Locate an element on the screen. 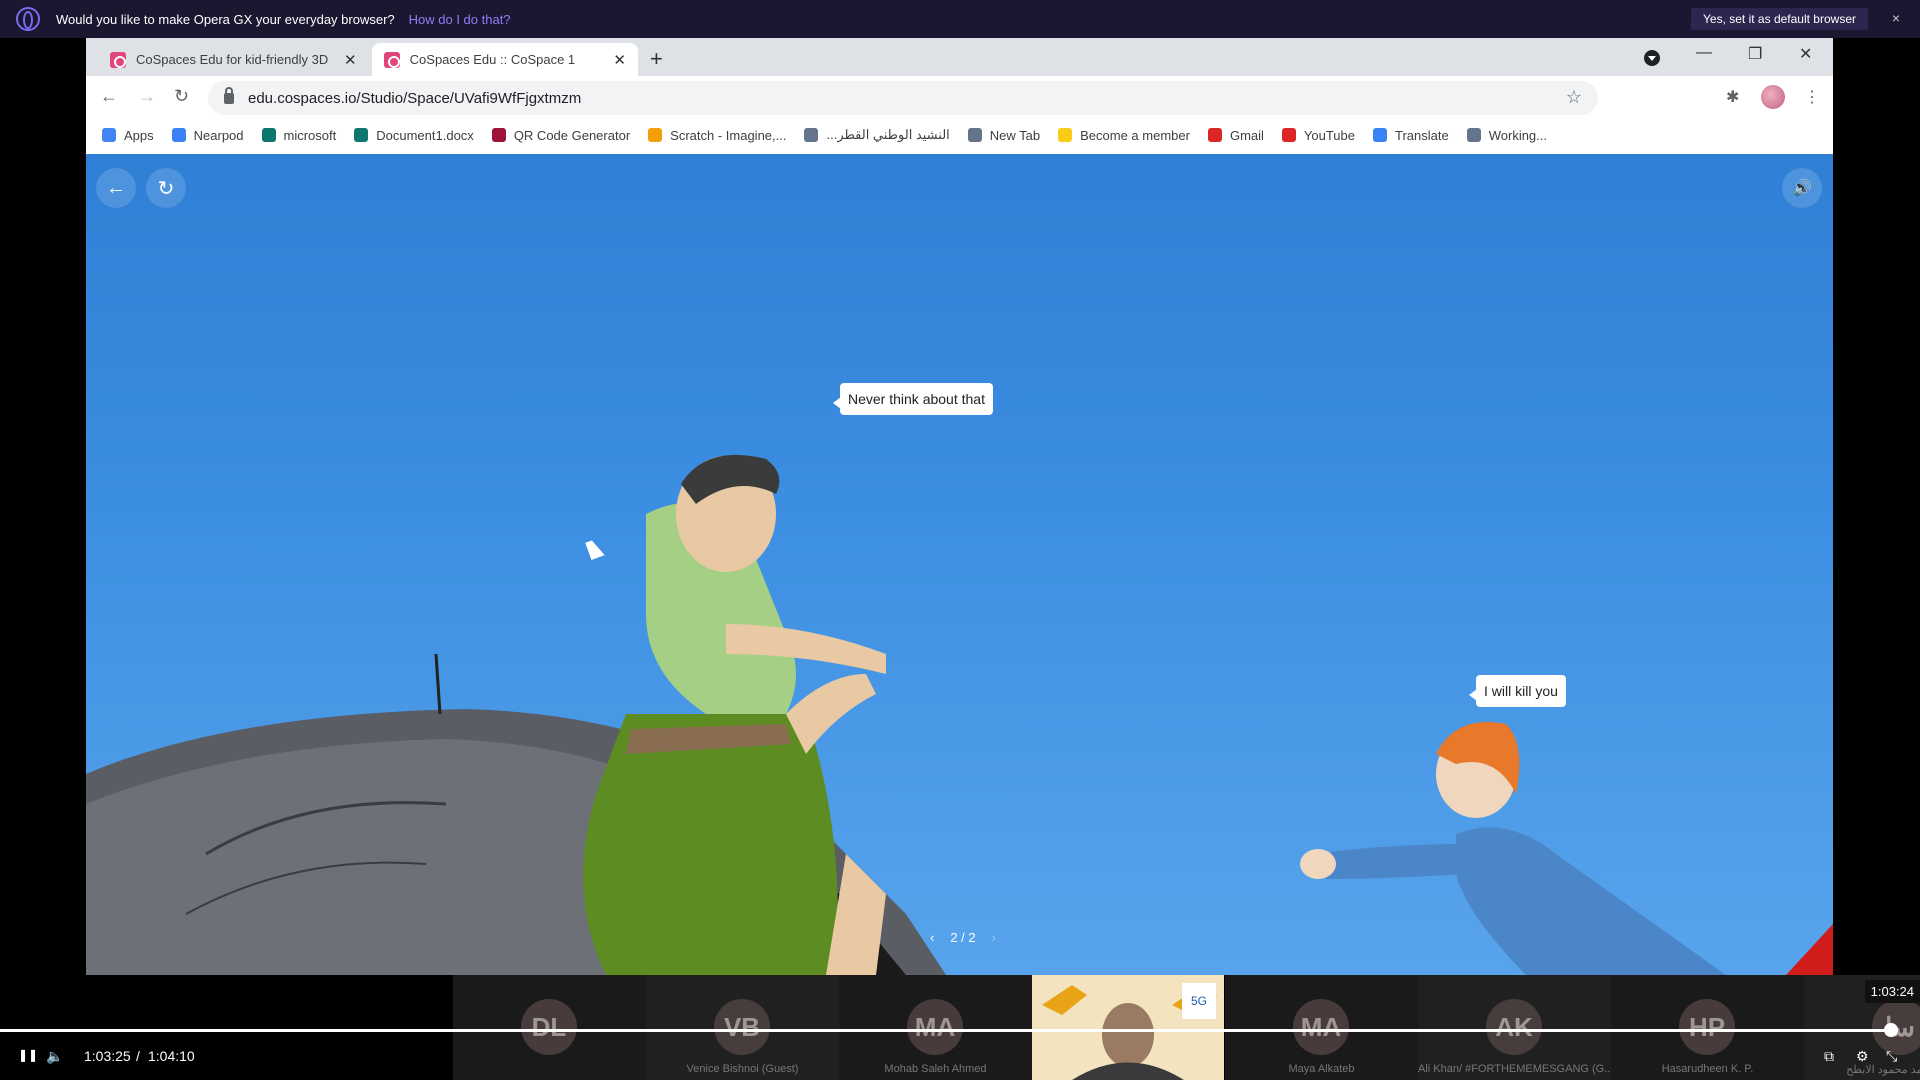 This screenshot has width=1920, height=1080. opera-logo-icon is located at coordinates (28, 19).